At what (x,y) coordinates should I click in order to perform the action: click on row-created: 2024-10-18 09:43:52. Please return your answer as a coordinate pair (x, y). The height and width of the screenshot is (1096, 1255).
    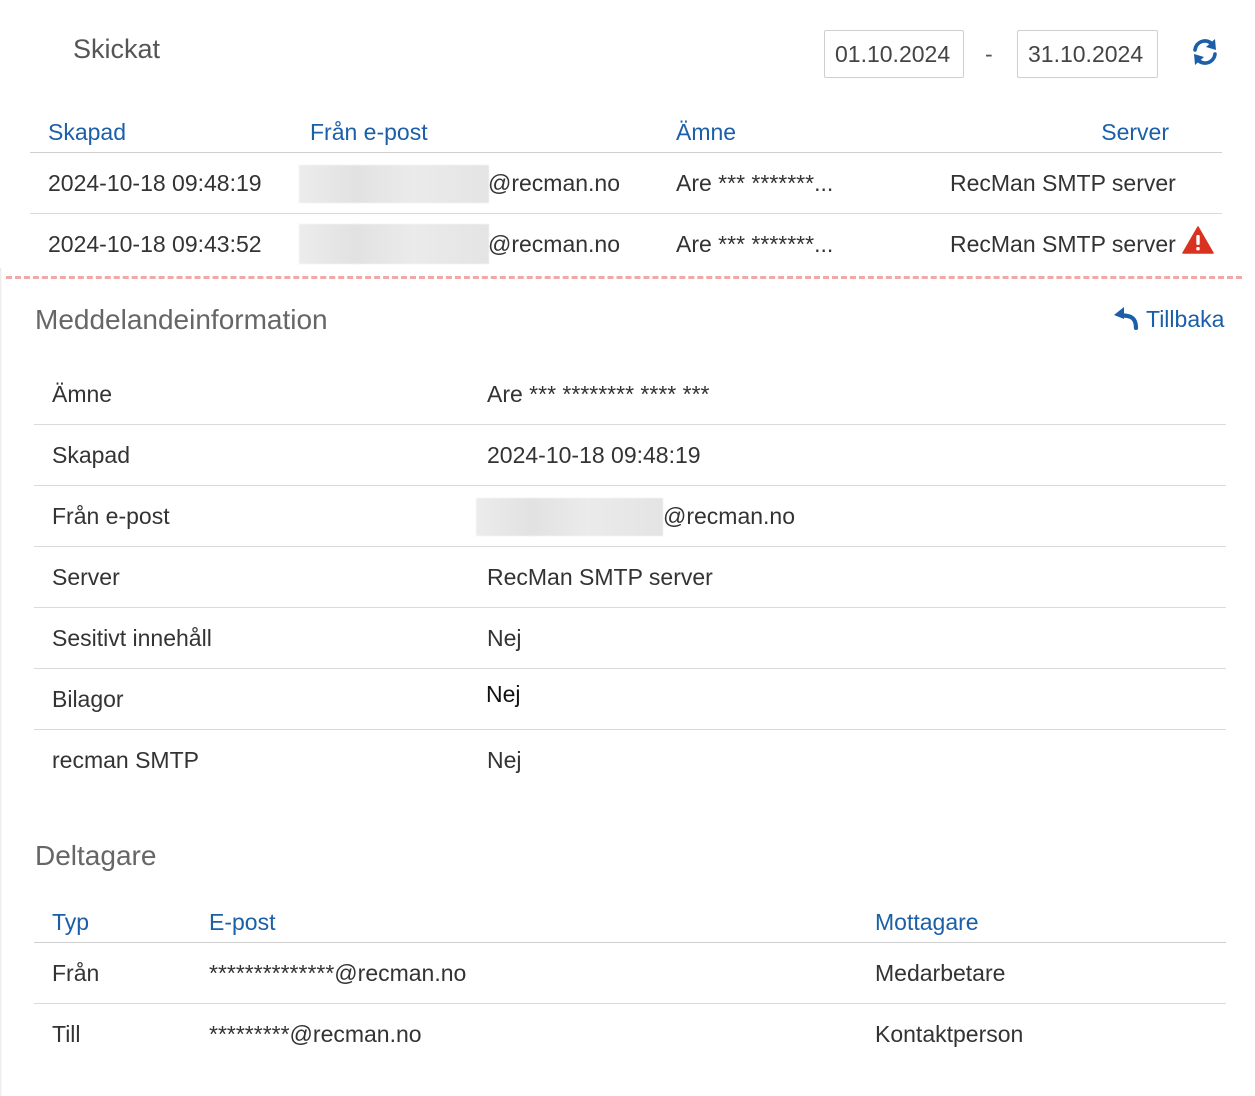
    Looking at the image, I should click on (155, 244).